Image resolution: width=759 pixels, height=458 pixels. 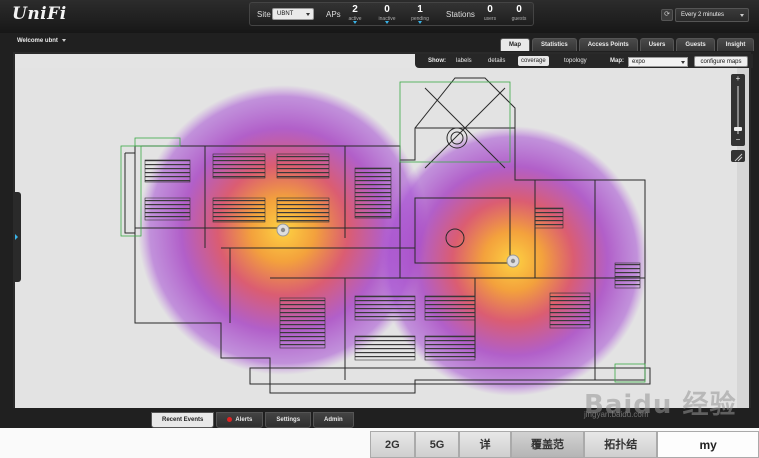 I want to click on chevron-right-icon, so click(x=16, y=237).